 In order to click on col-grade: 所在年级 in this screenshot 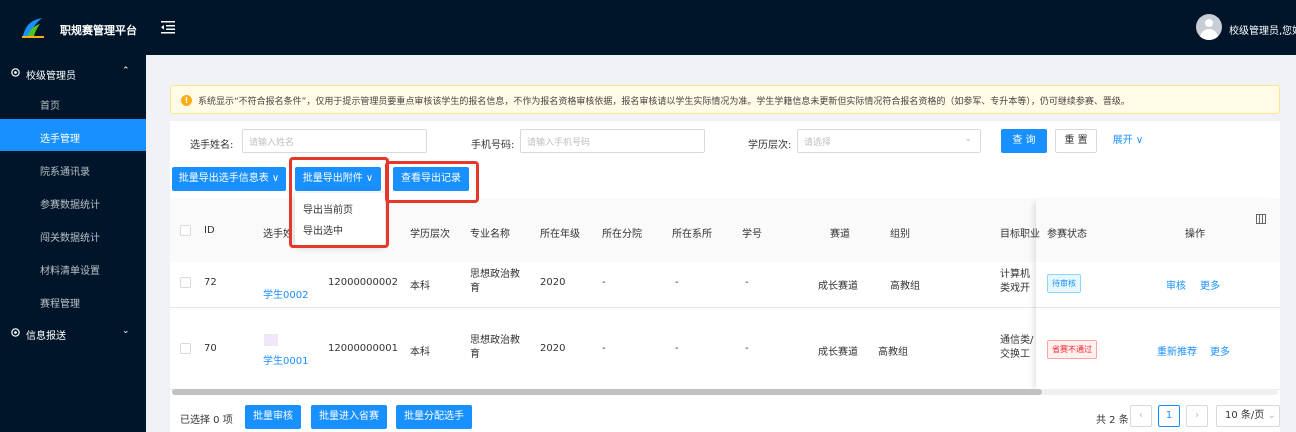, I will do `click(560, 234)`.